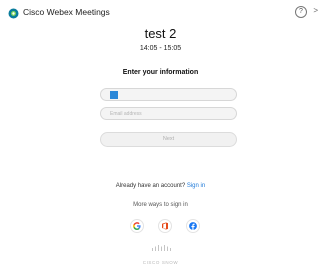 This screenshot has width=321, height=271. I want to click on next-button: Next, so click(168, 139).